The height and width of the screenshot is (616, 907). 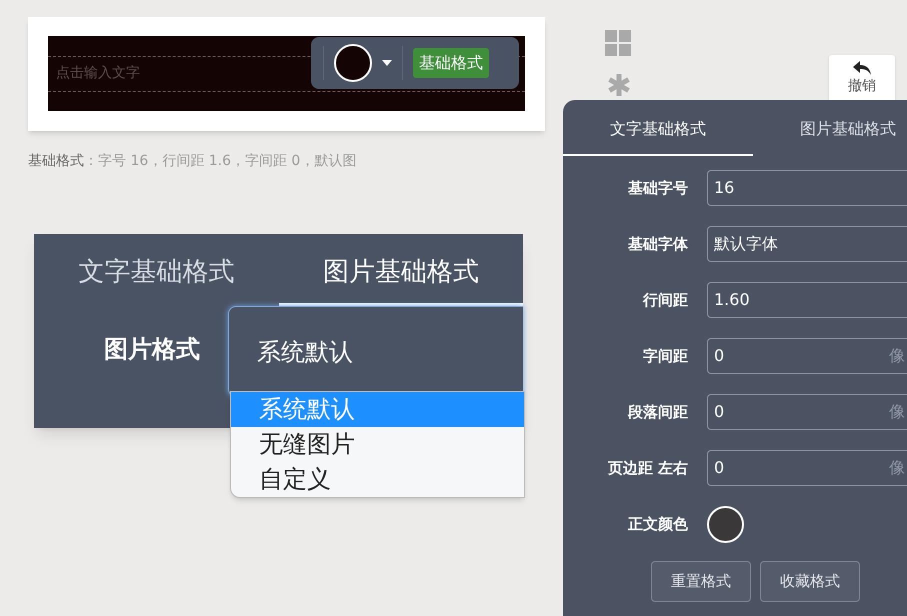 I want to click on field-label: 行间距, so click(x=665, y=300).